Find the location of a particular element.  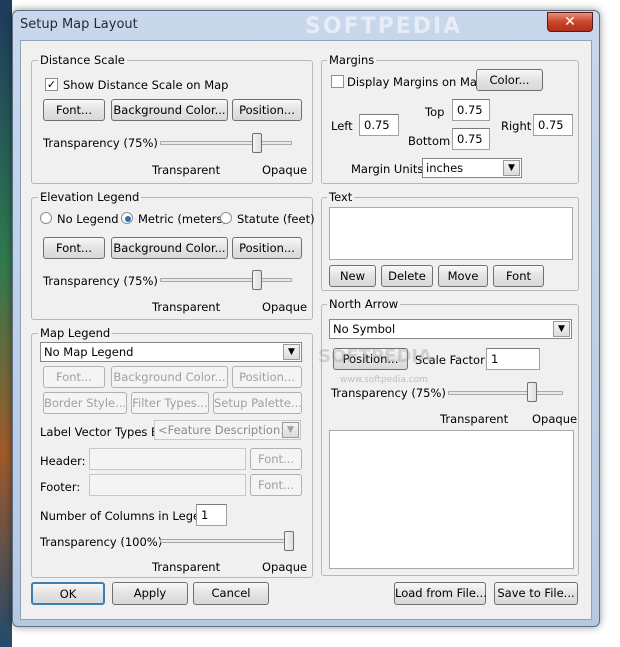

map-legend-label: Map Legend is located at coordinates (75, 333).